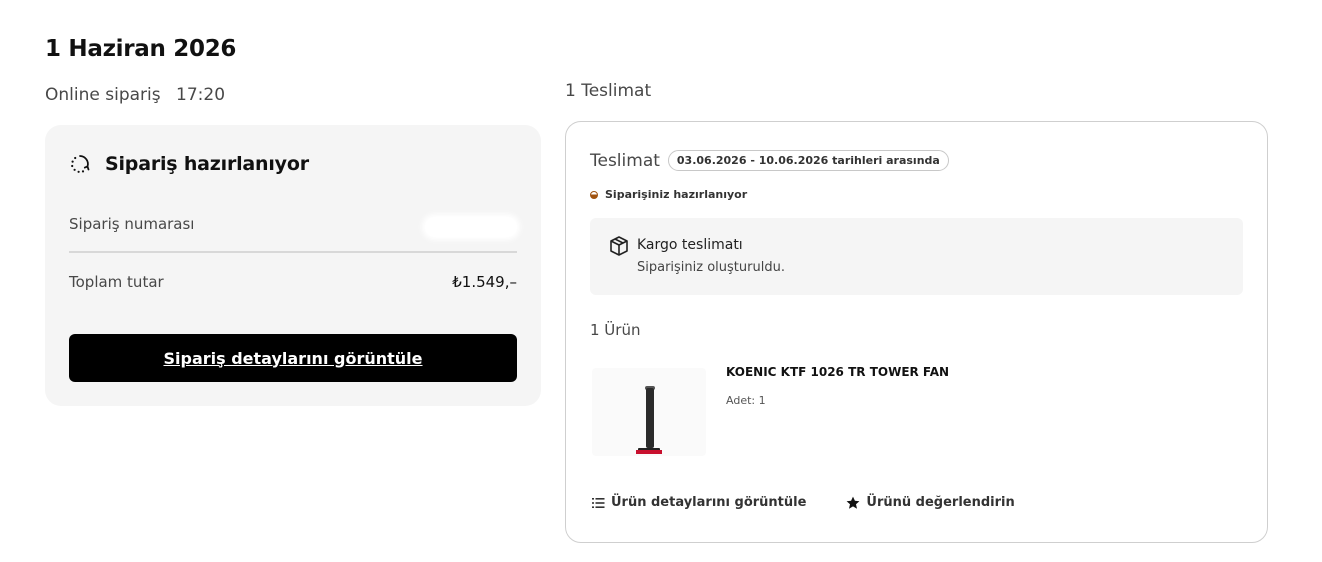 The image size is (1322, 562). Describe the element at coordinates (619, 246) in the screenshot. I see `package-box-icon` at that location.